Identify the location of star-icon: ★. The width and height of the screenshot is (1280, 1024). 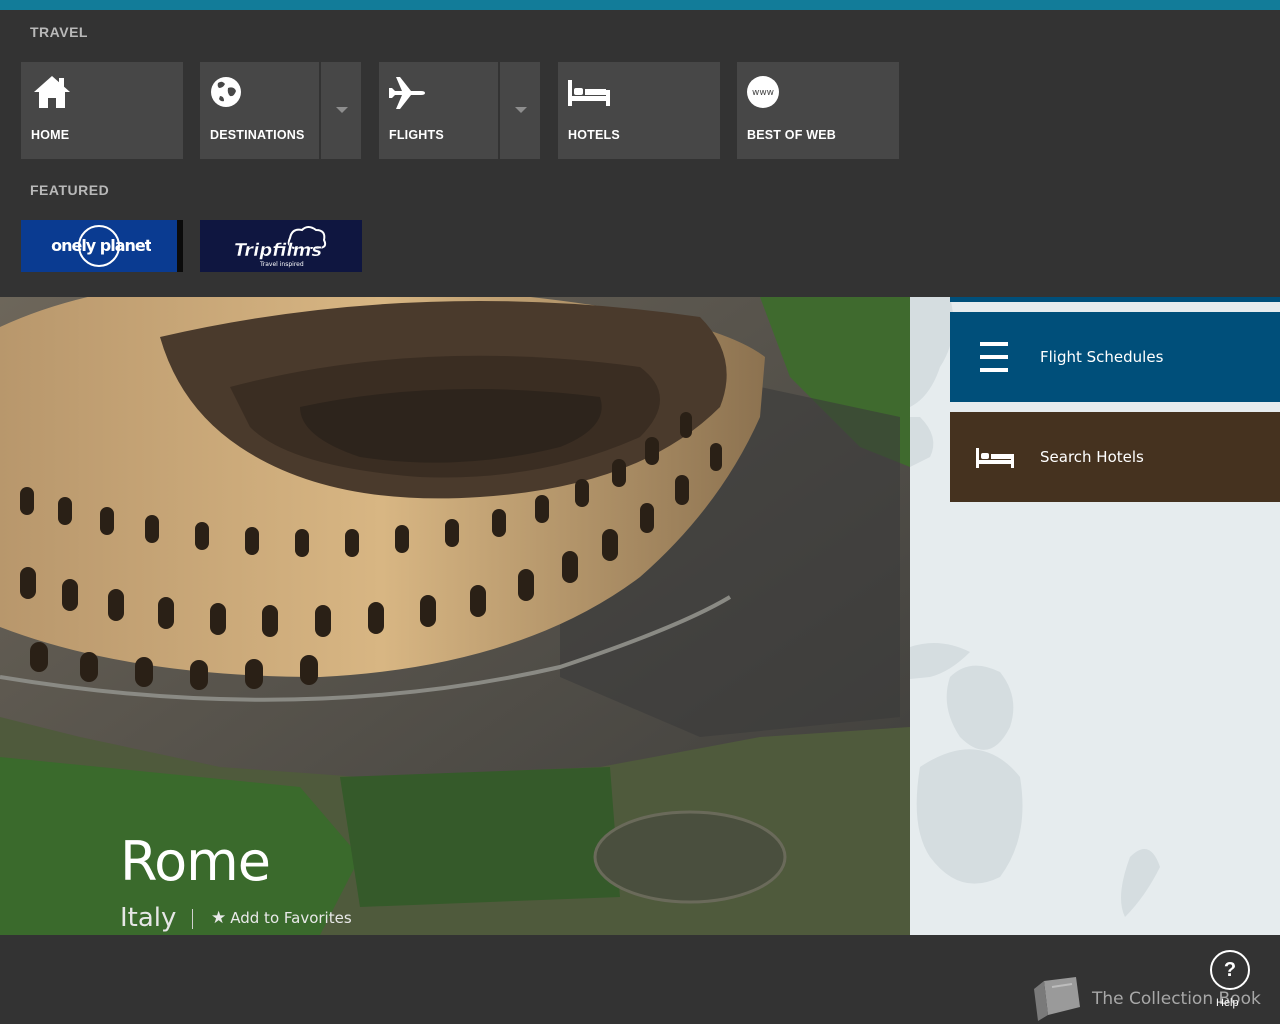
(219, 918).